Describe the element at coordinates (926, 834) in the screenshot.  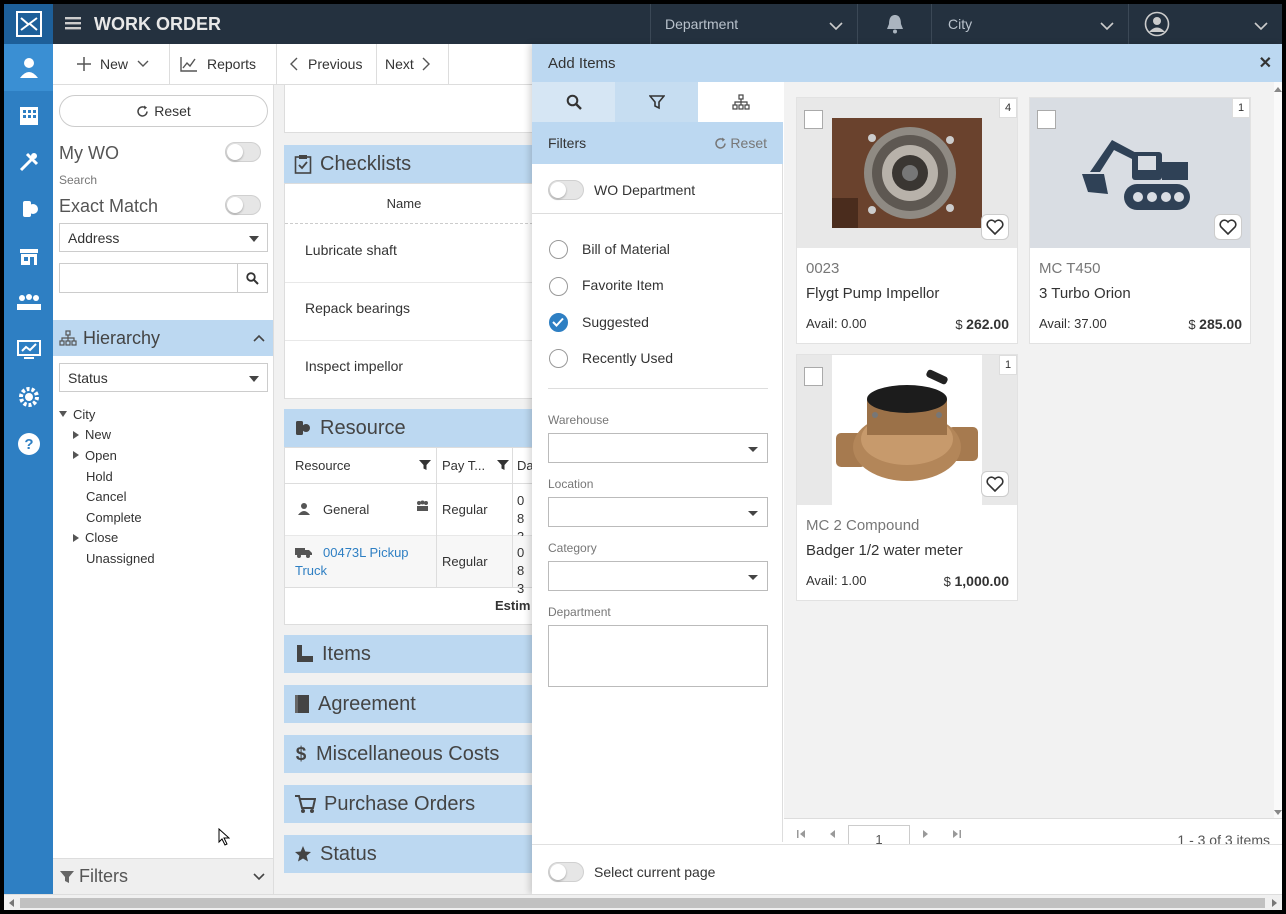
I see `next-page-icon` at that location.